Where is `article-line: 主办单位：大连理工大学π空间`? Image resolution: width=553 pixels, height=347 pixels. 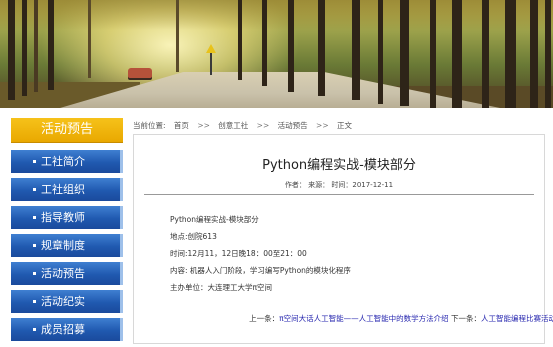 article-line: 主办单位：大连理工大学π空间 is located at coordinates (221, 287).